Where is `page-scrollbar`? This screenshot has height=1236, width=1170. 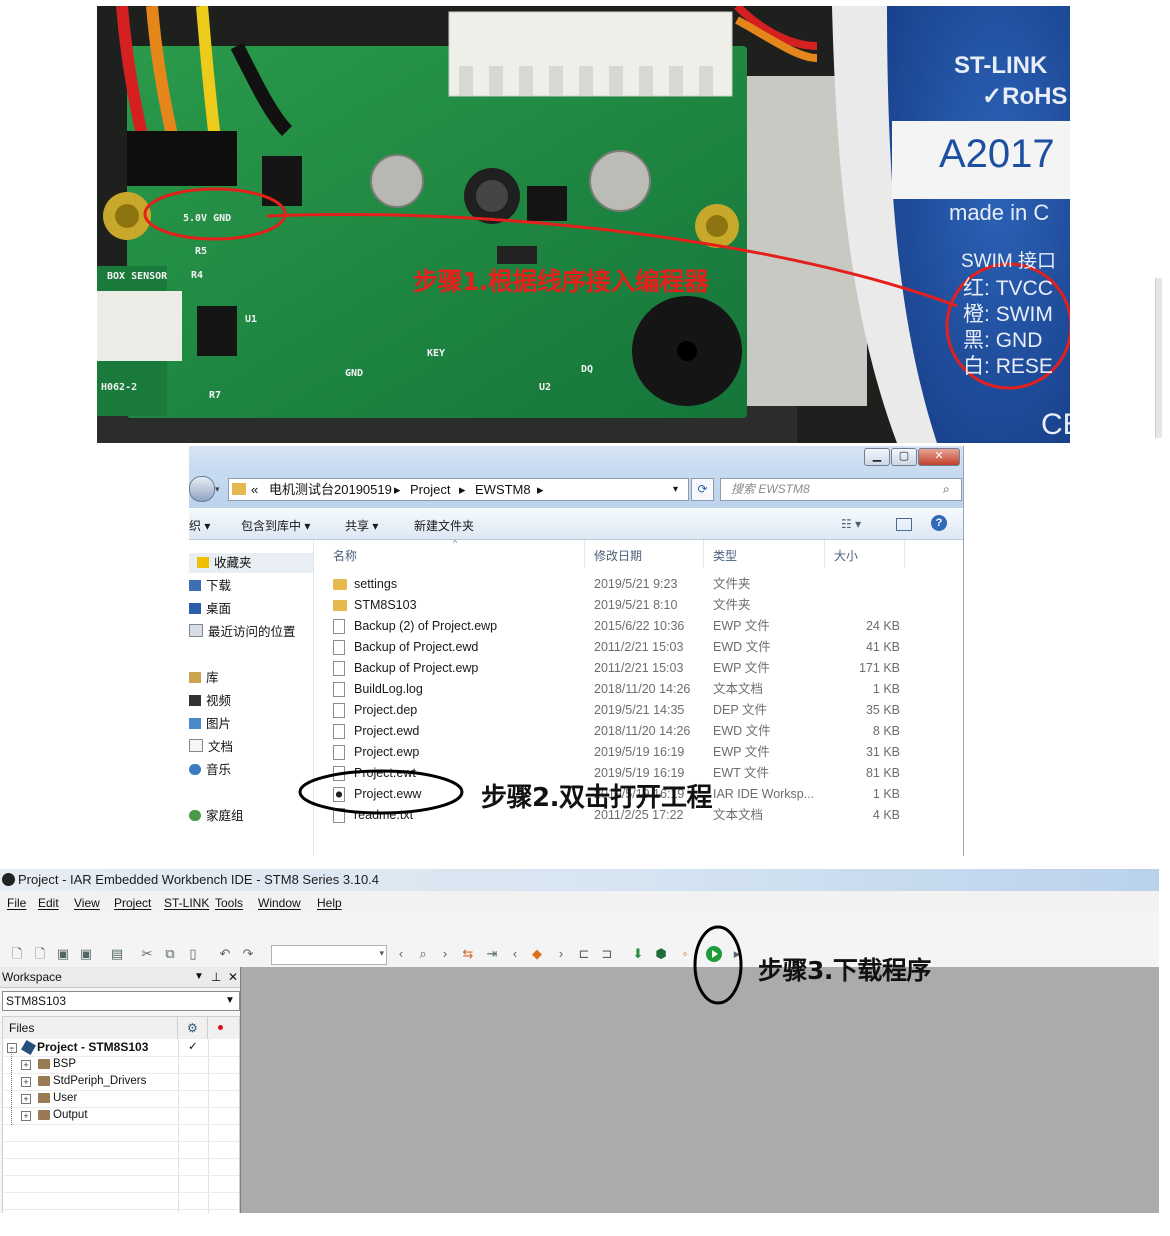 page-scrollbar is located at coordinates (1158, 358).